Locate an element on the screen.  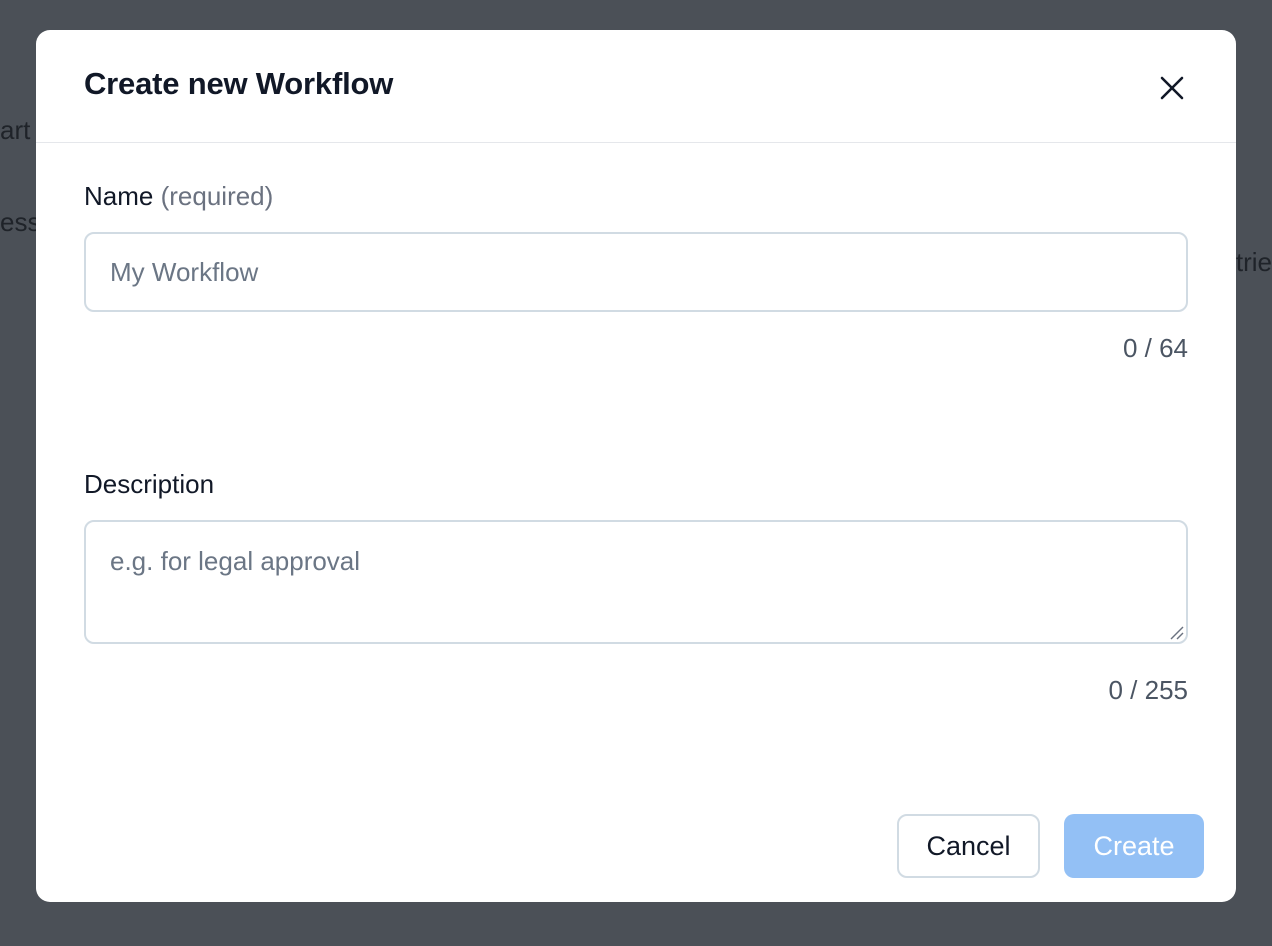
dialog-header: Create new Workflow is located at coordinates (636, 86).